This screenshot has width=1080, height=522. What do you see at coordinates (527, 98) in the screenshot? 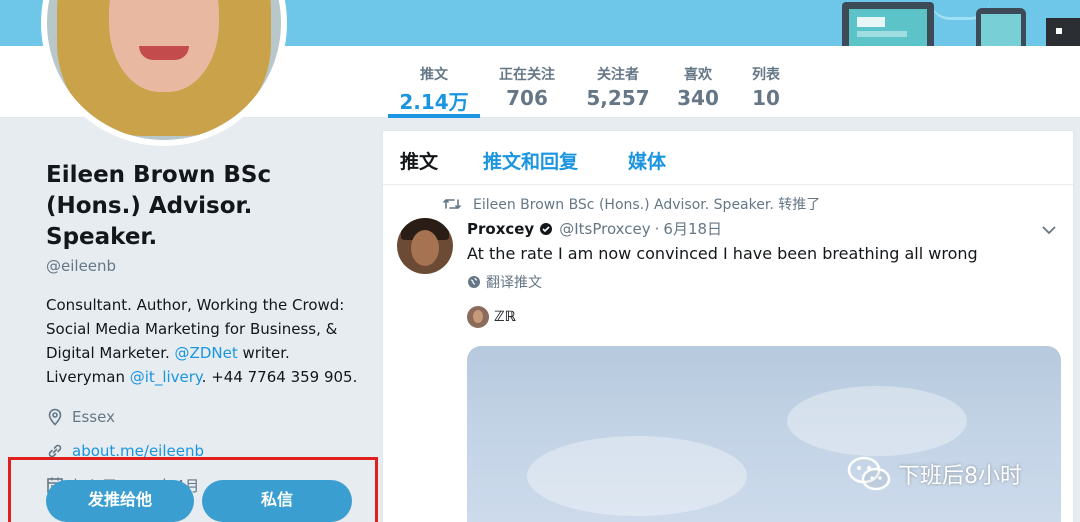
I see `stat-value: 706` at bounding box center [527, 98].